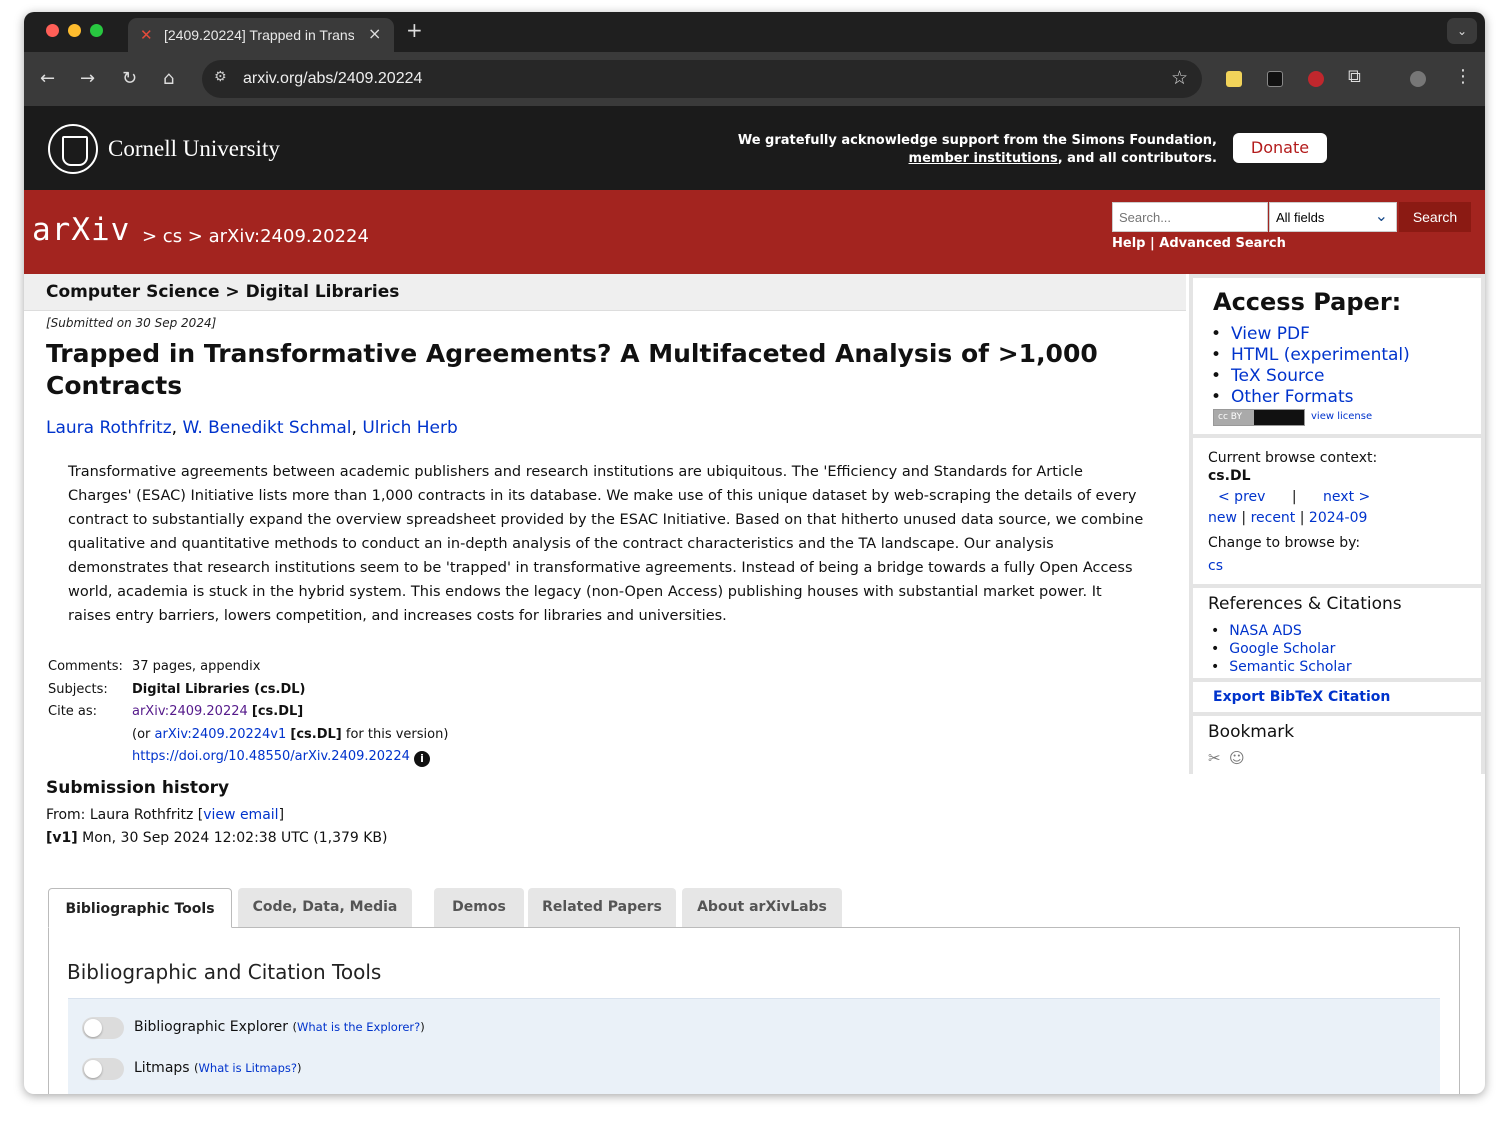 Image resolution: width=1510 pixels, height=1126 pixels. What do you see at coordinates (1137, 158) in the screenshot?
I see `support-line-2: , and all contributors.` at bounding box center [1137, 158].